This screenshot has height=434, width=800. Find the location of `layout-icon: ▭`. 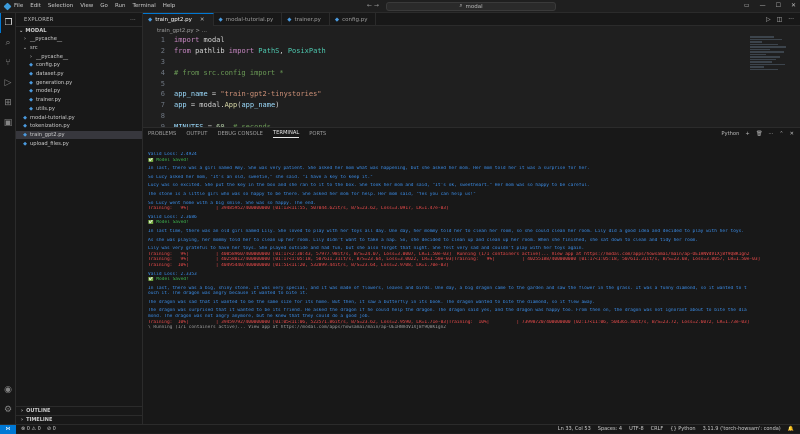

layout-icon: ▭ is located at coordinates (747, 5).